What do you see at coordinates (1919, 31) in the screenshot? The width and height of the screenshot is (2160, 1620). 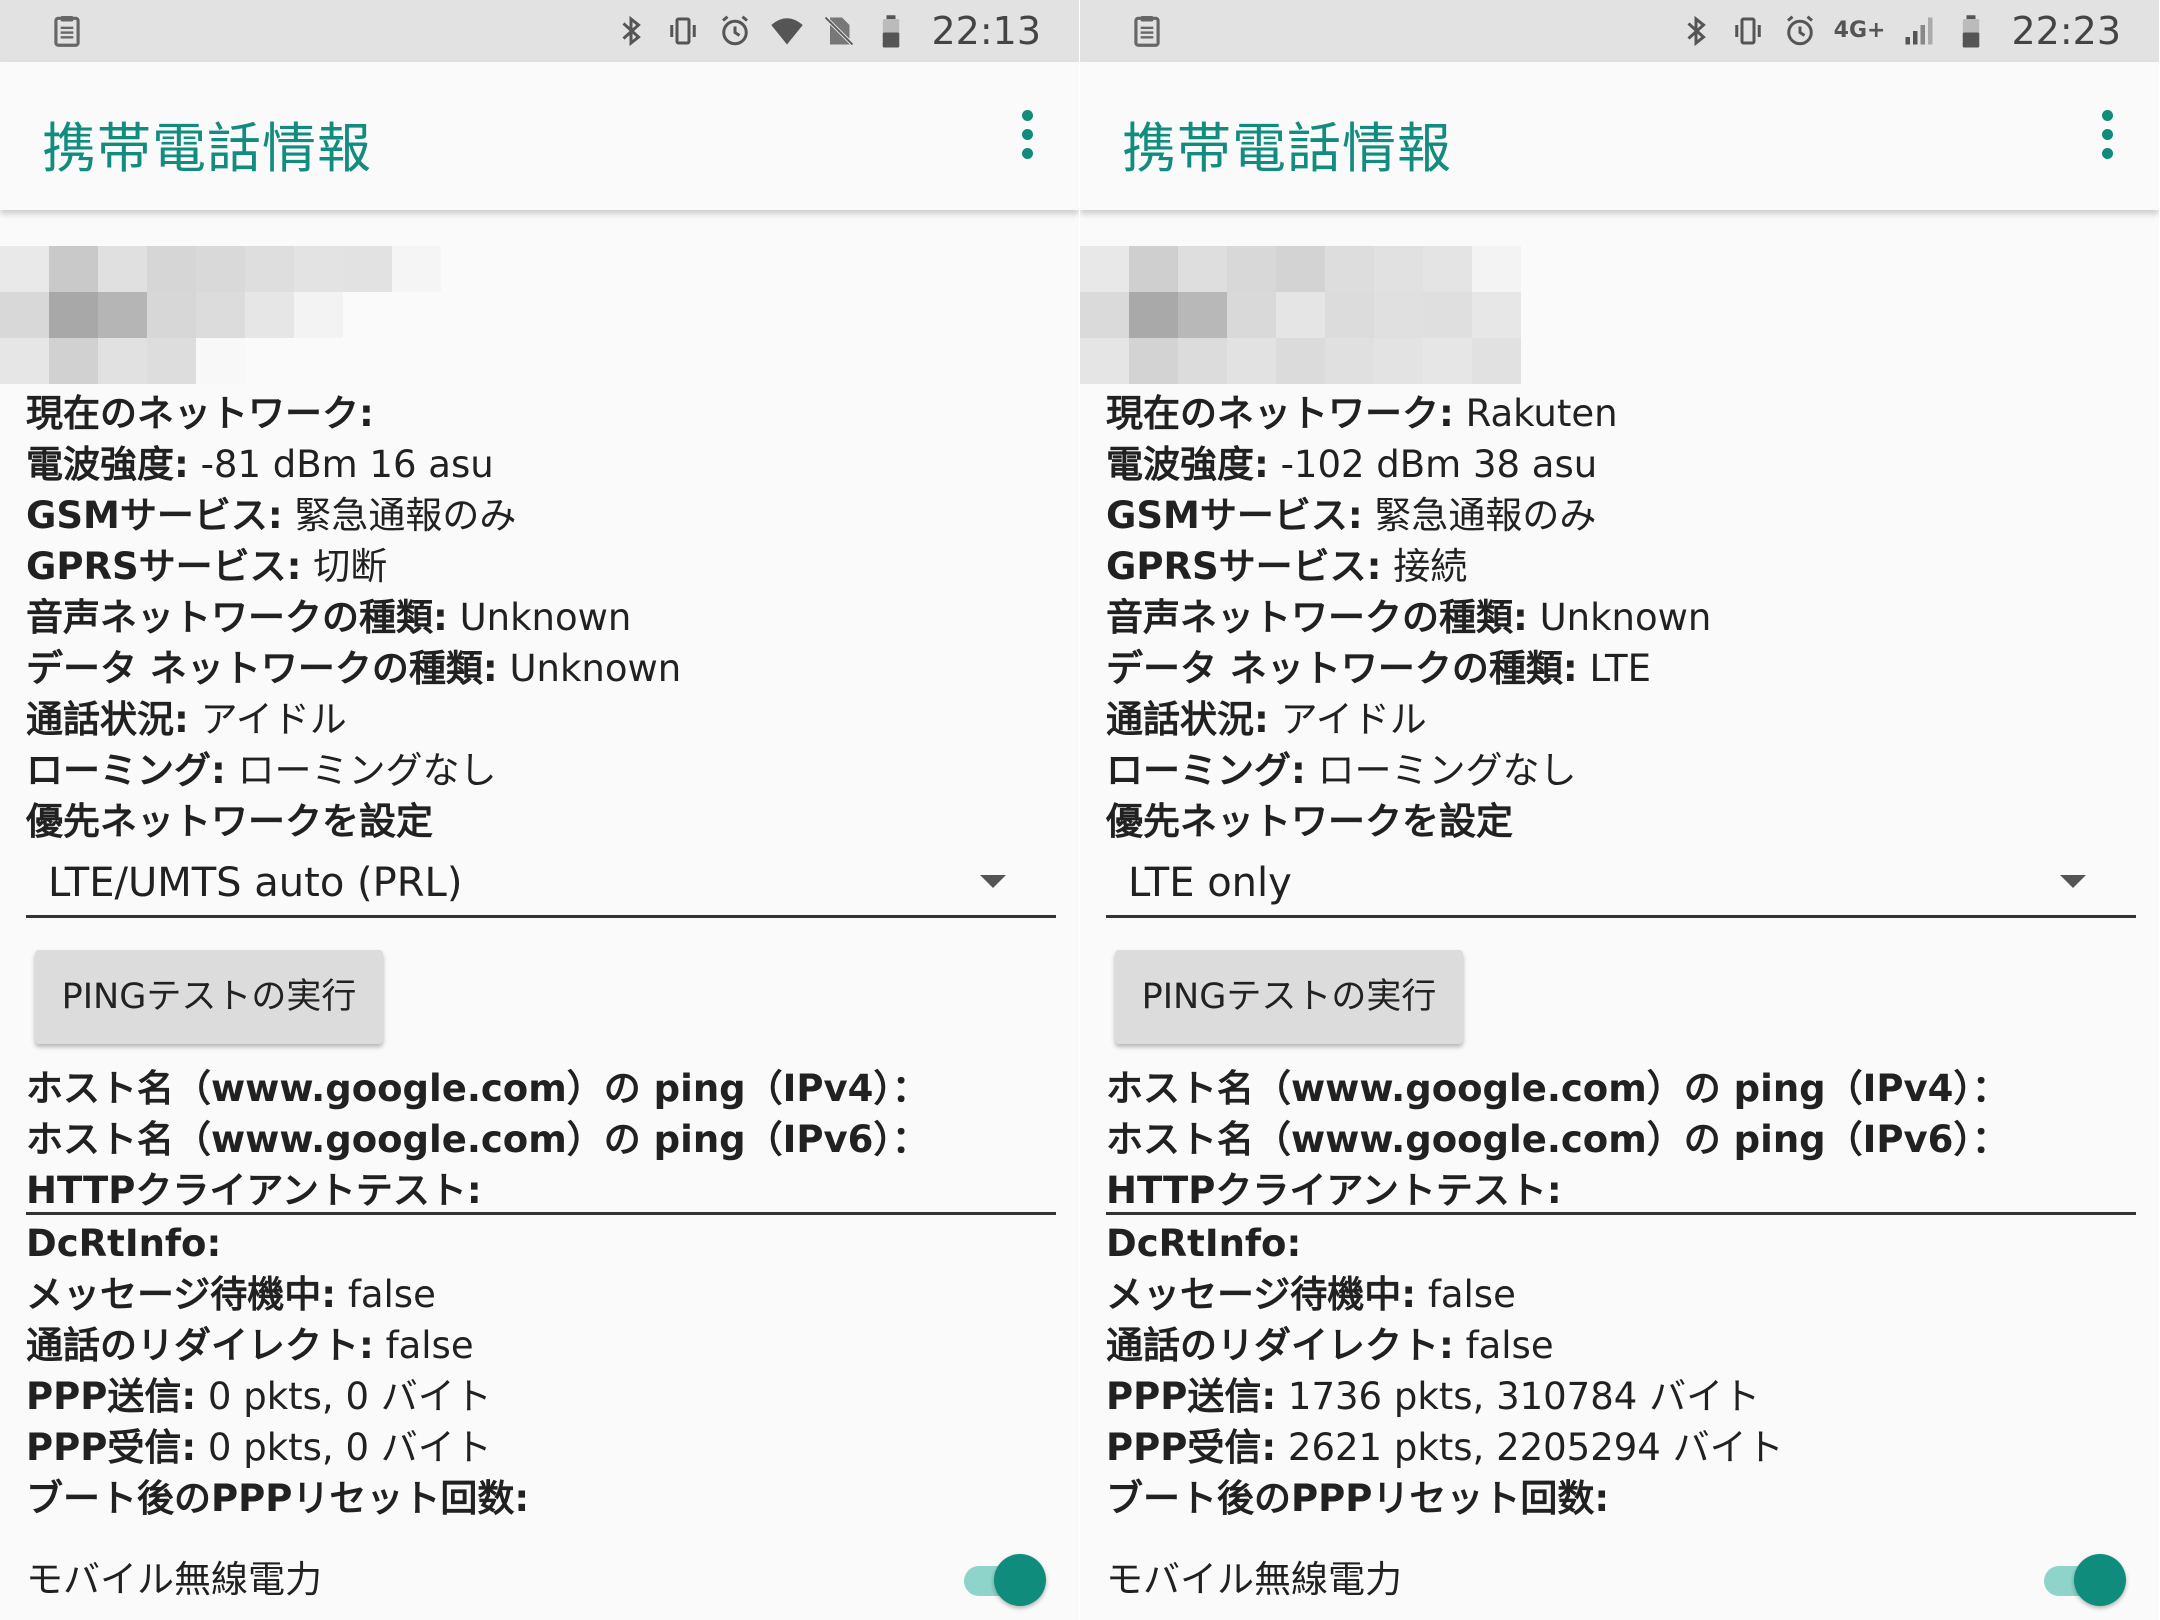 I see `cell-signal-icon` at bounding box center [1919, 31].